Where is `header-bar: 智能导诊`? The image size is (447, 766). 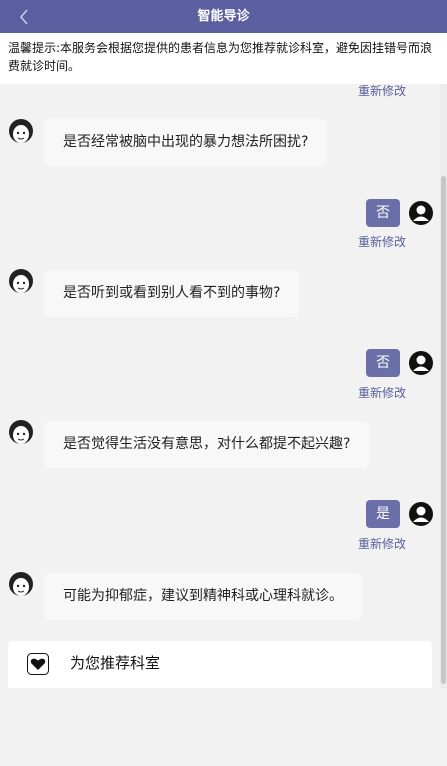 header-bar: 智能导诊 is located at coordinates (223, 16).